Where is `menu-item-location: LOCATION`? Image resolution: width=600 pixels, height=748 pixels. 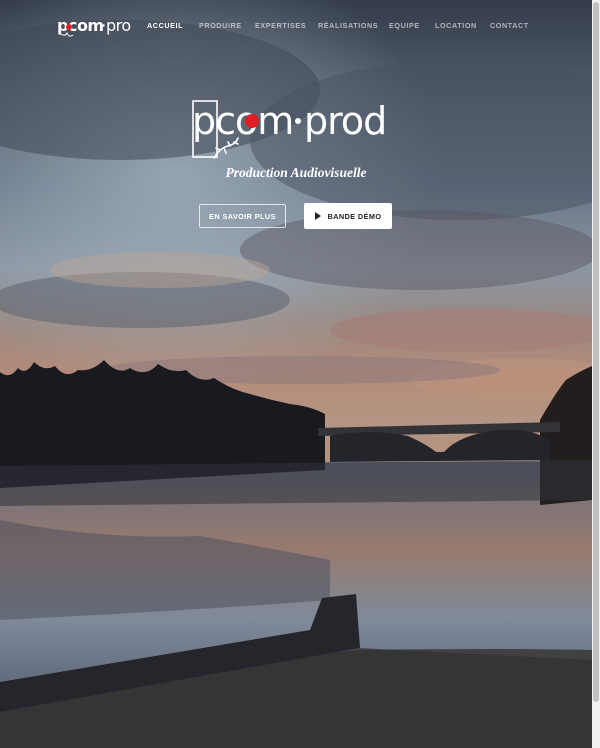
menu-item-location: LOCATION is located at coordinates (456, 25).